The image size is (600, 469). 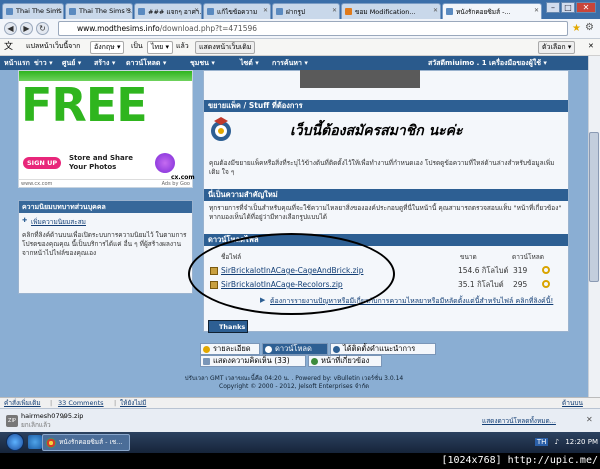 What do you see at coordinates (589, 419) in the screenshot?
I see `close-shelf-icon: ✕` at bounding box center [589, 419].